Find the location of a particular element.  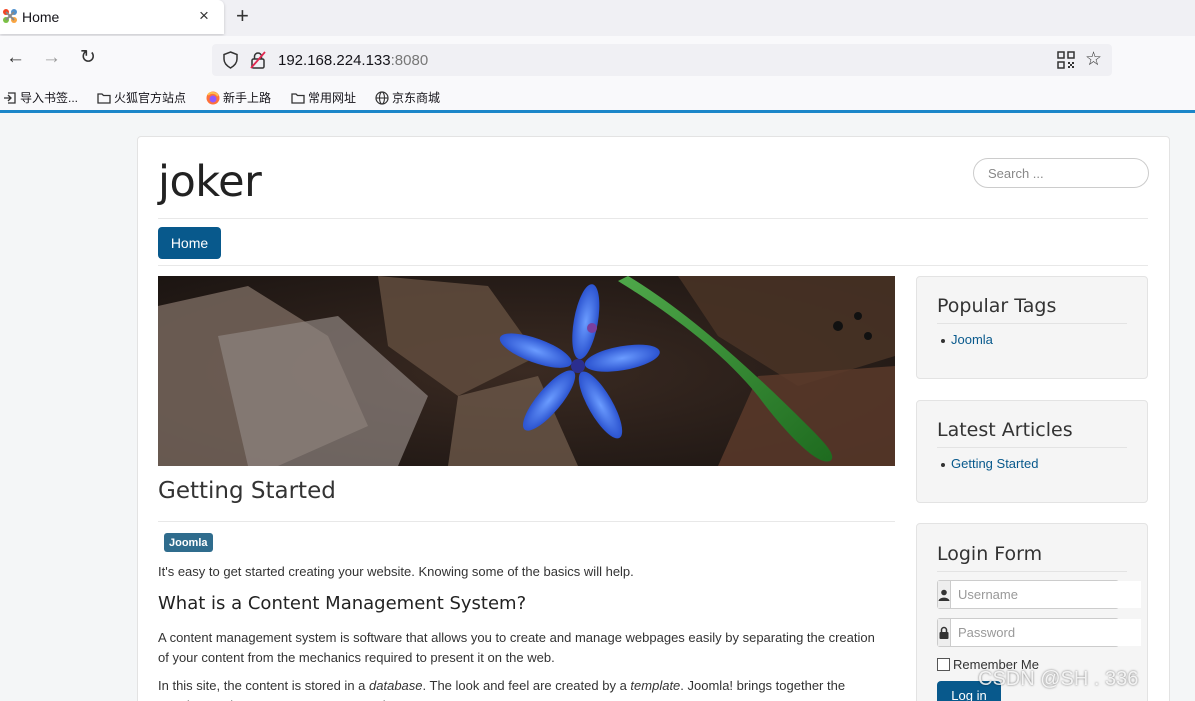

username-field-group is located at coordinates (1039, 594).